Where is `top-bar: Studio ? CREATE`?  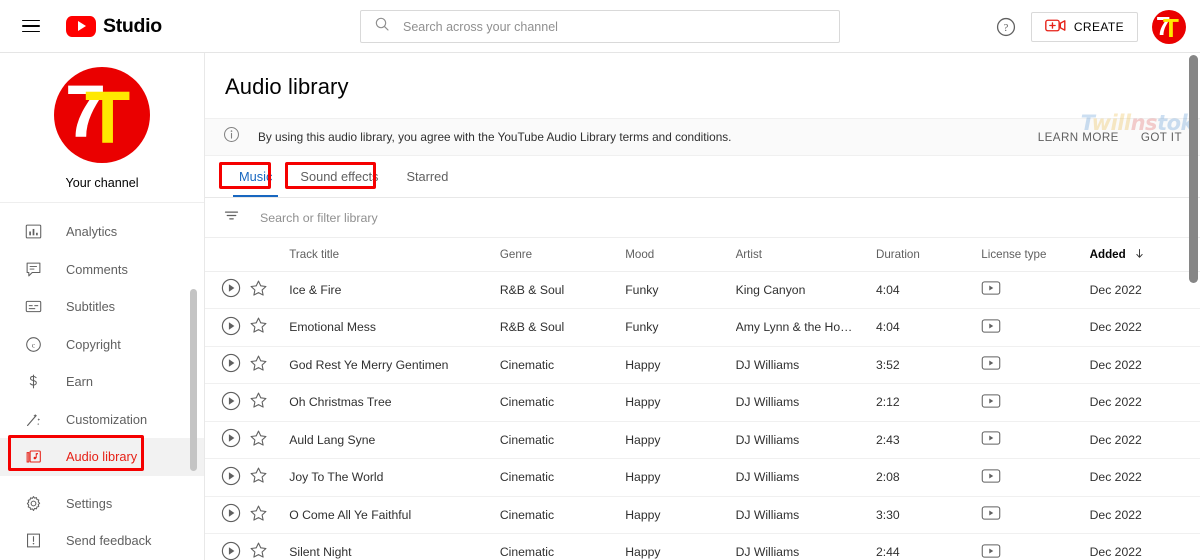
top-bar: Studio ? CREATE is located at coordinates (600, 26).